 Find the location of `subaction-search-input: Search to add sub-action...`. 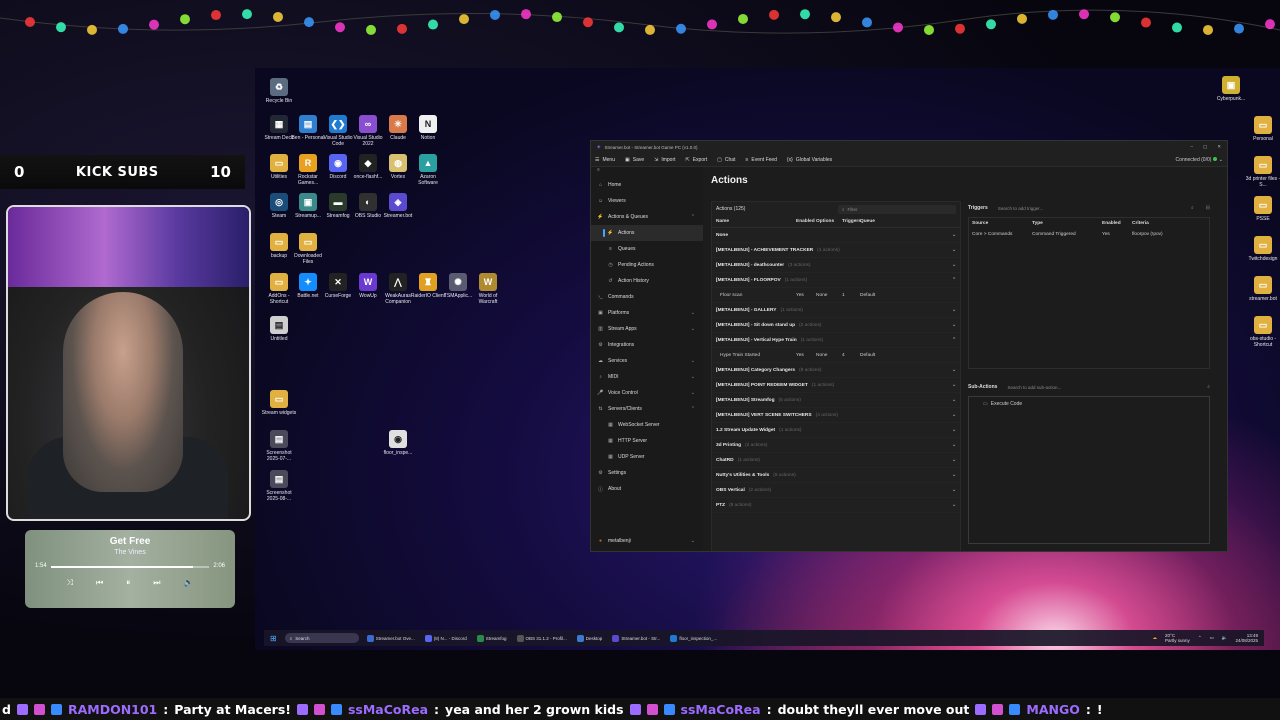

subaction-search-input: Search to add sub-action... is located at coordinates (1102, 387).